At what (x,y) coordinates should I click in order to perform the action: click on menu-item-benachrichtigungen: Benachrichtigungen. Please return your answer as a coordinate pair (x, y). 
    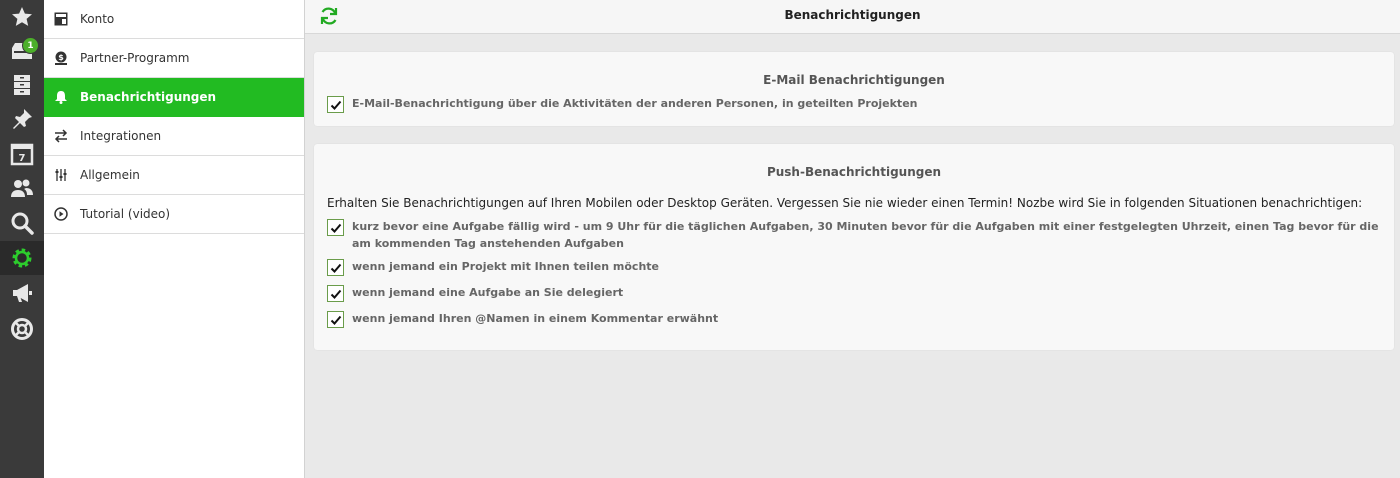
    Looking at the image, I should click on (174, 97).